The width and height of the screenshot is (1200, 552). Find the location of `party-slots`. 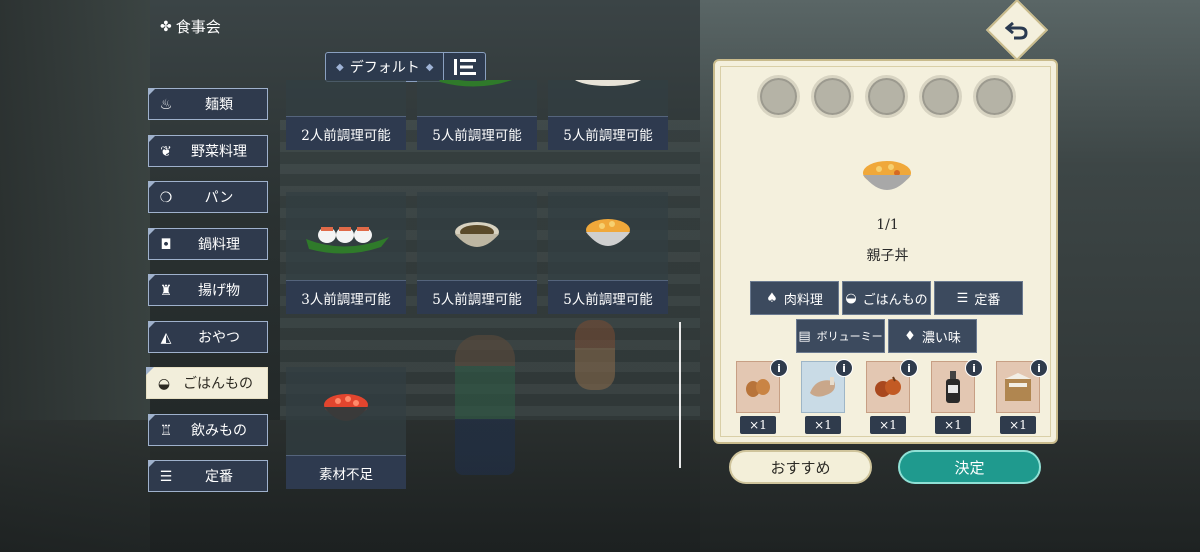

party-slots is located at coordinates (886, 96).